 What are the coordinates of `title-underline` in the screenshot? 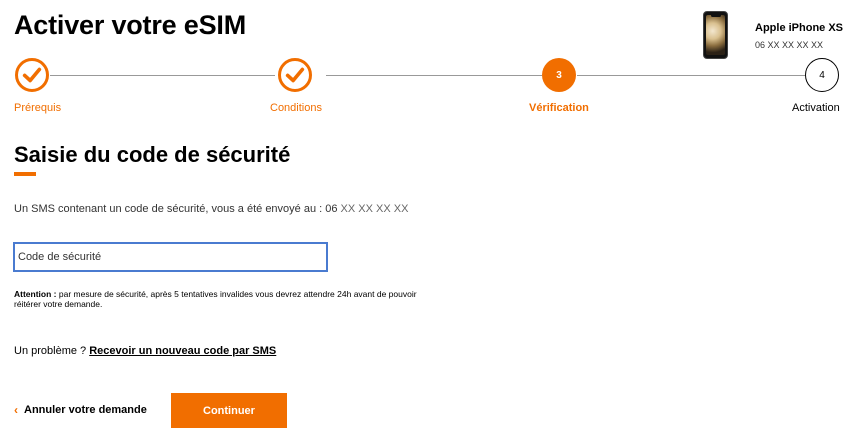 It's located at (25, 174).